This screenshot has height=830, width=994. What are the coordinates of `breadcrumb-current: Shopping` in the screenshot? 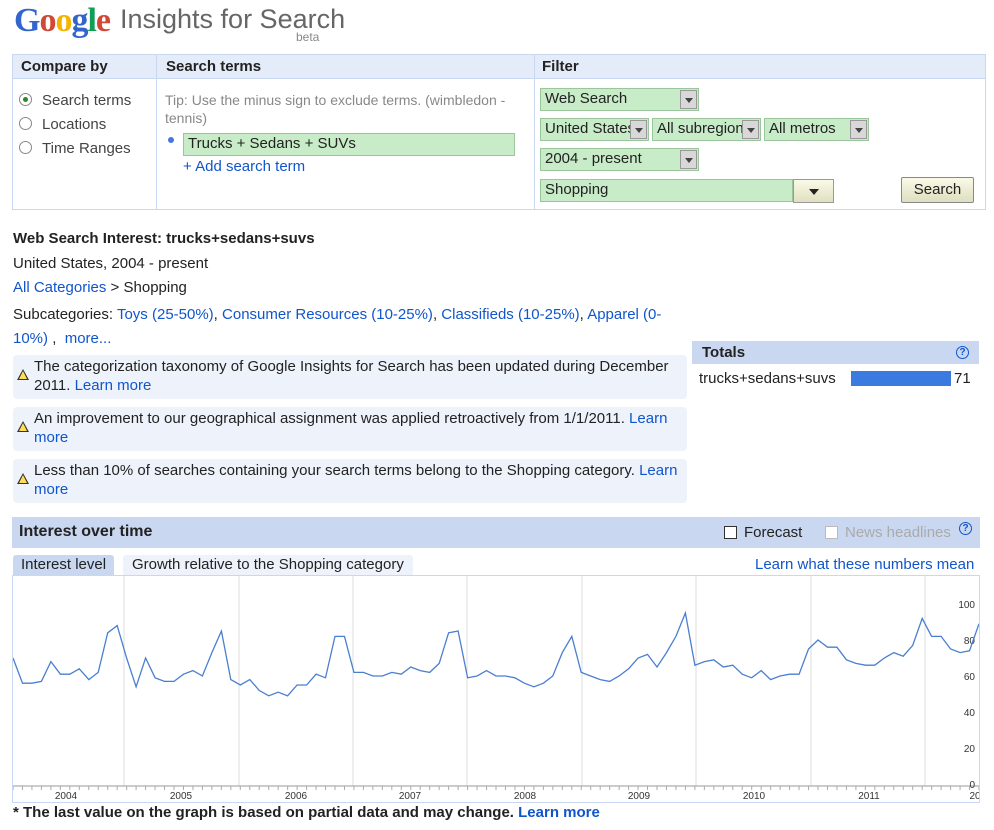 It's located at (155, 287).